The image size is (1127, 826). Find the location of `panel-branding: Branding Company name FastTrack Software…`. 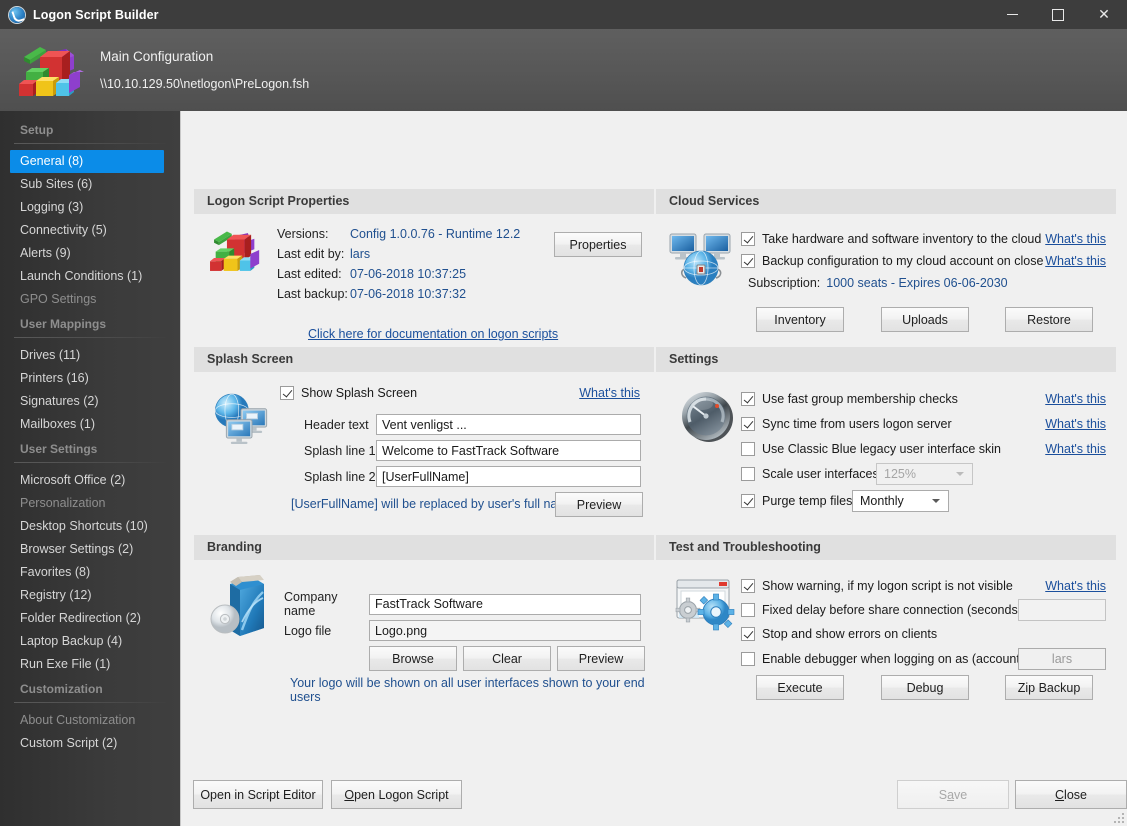

panel-branding: Branding Company name FastTrack Software… is located at coordinates (424, 627).